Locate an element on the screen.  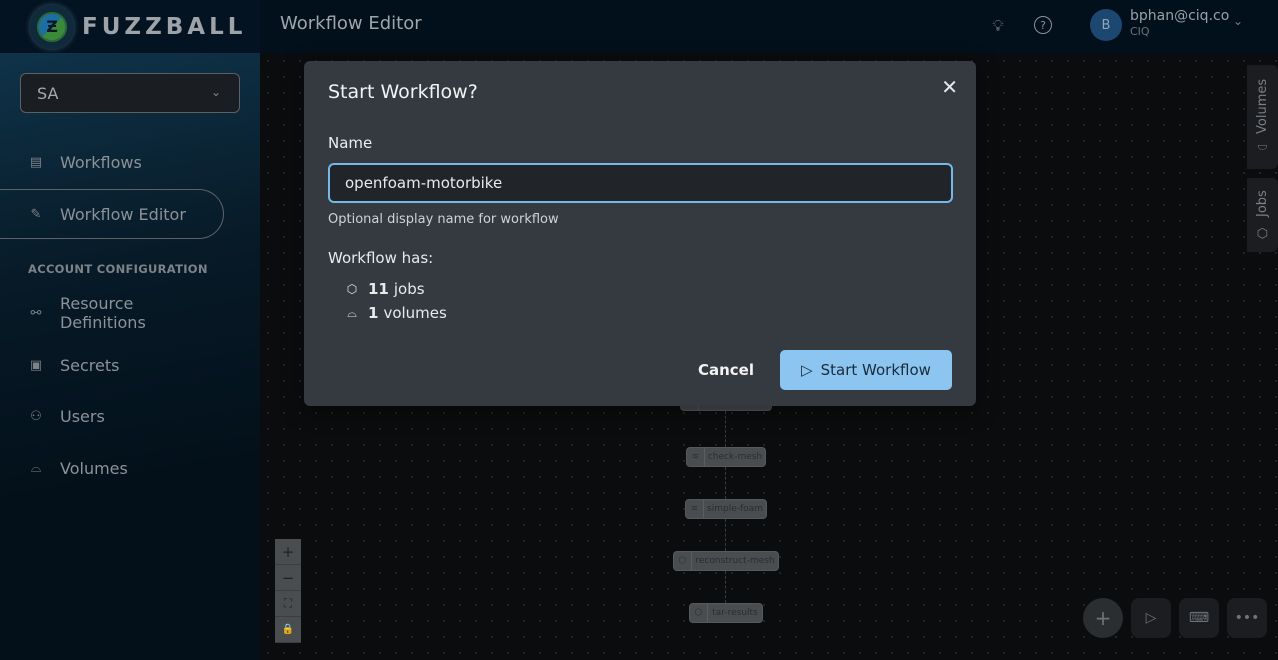
hierarchy-icon: ⚯ is located at coordinates (36, 313).